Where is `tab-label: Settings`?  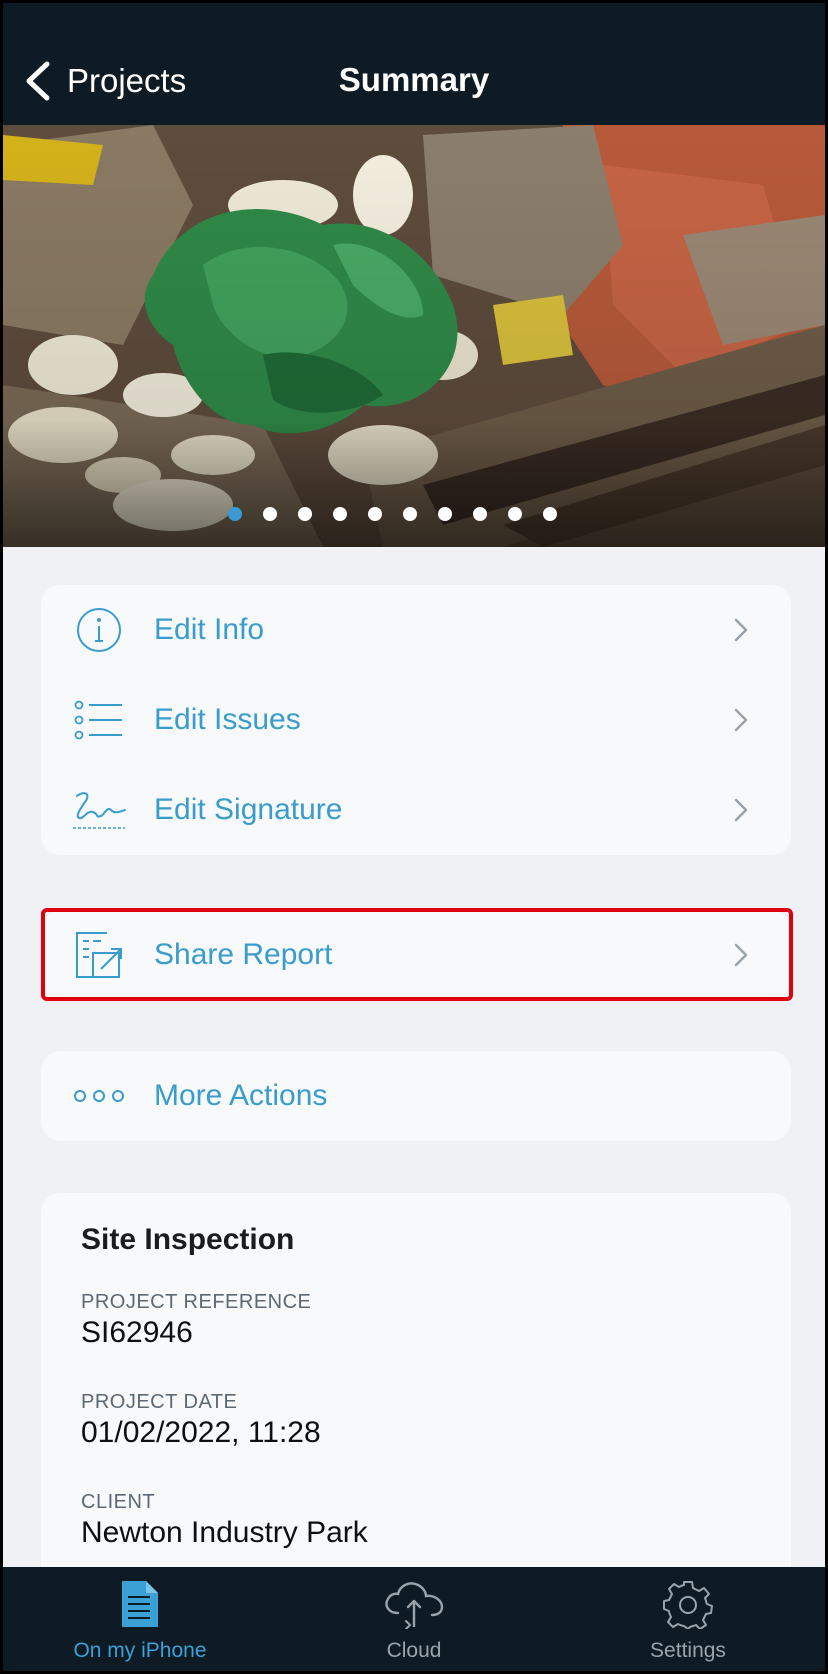
tab-label: Settings is located at coordinates (688, 1650).